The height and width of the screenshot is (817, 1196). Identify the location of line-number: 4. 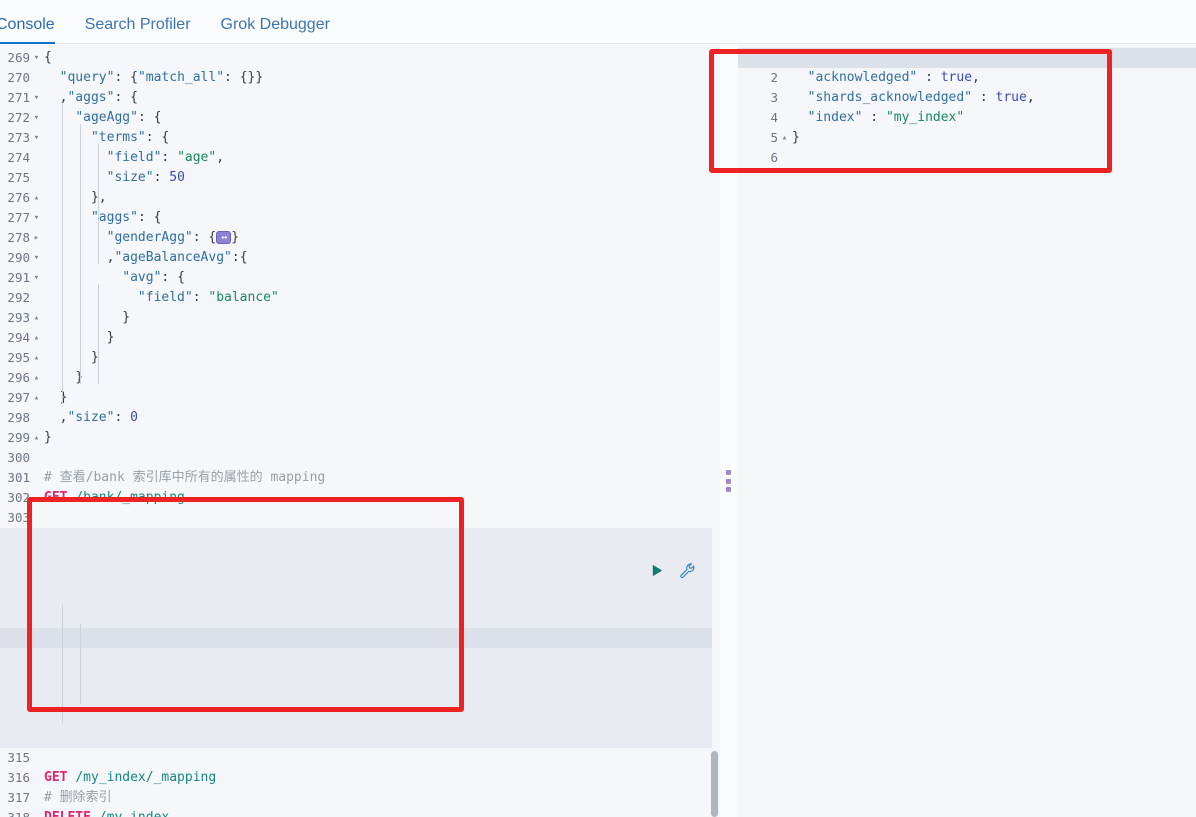
(774, 117).